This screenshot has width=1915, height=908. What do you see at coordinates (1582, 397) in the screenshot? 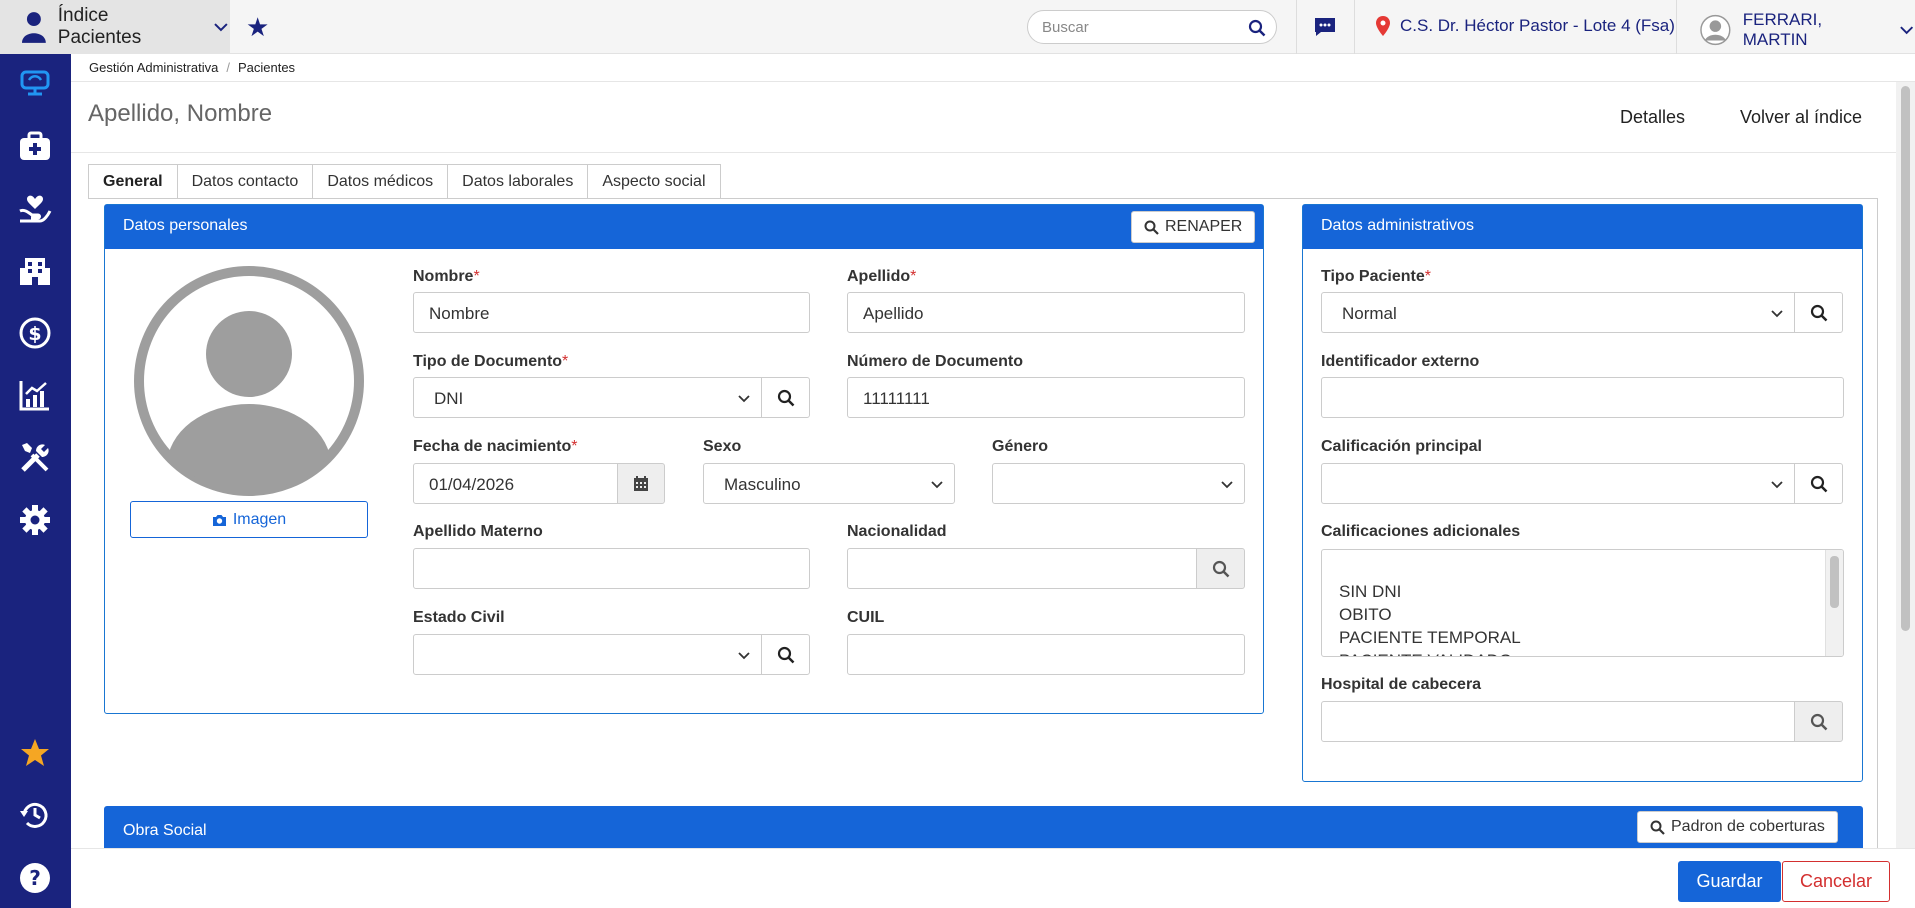
I see `identificador-externo-input` at bounding box center [1582, 397].